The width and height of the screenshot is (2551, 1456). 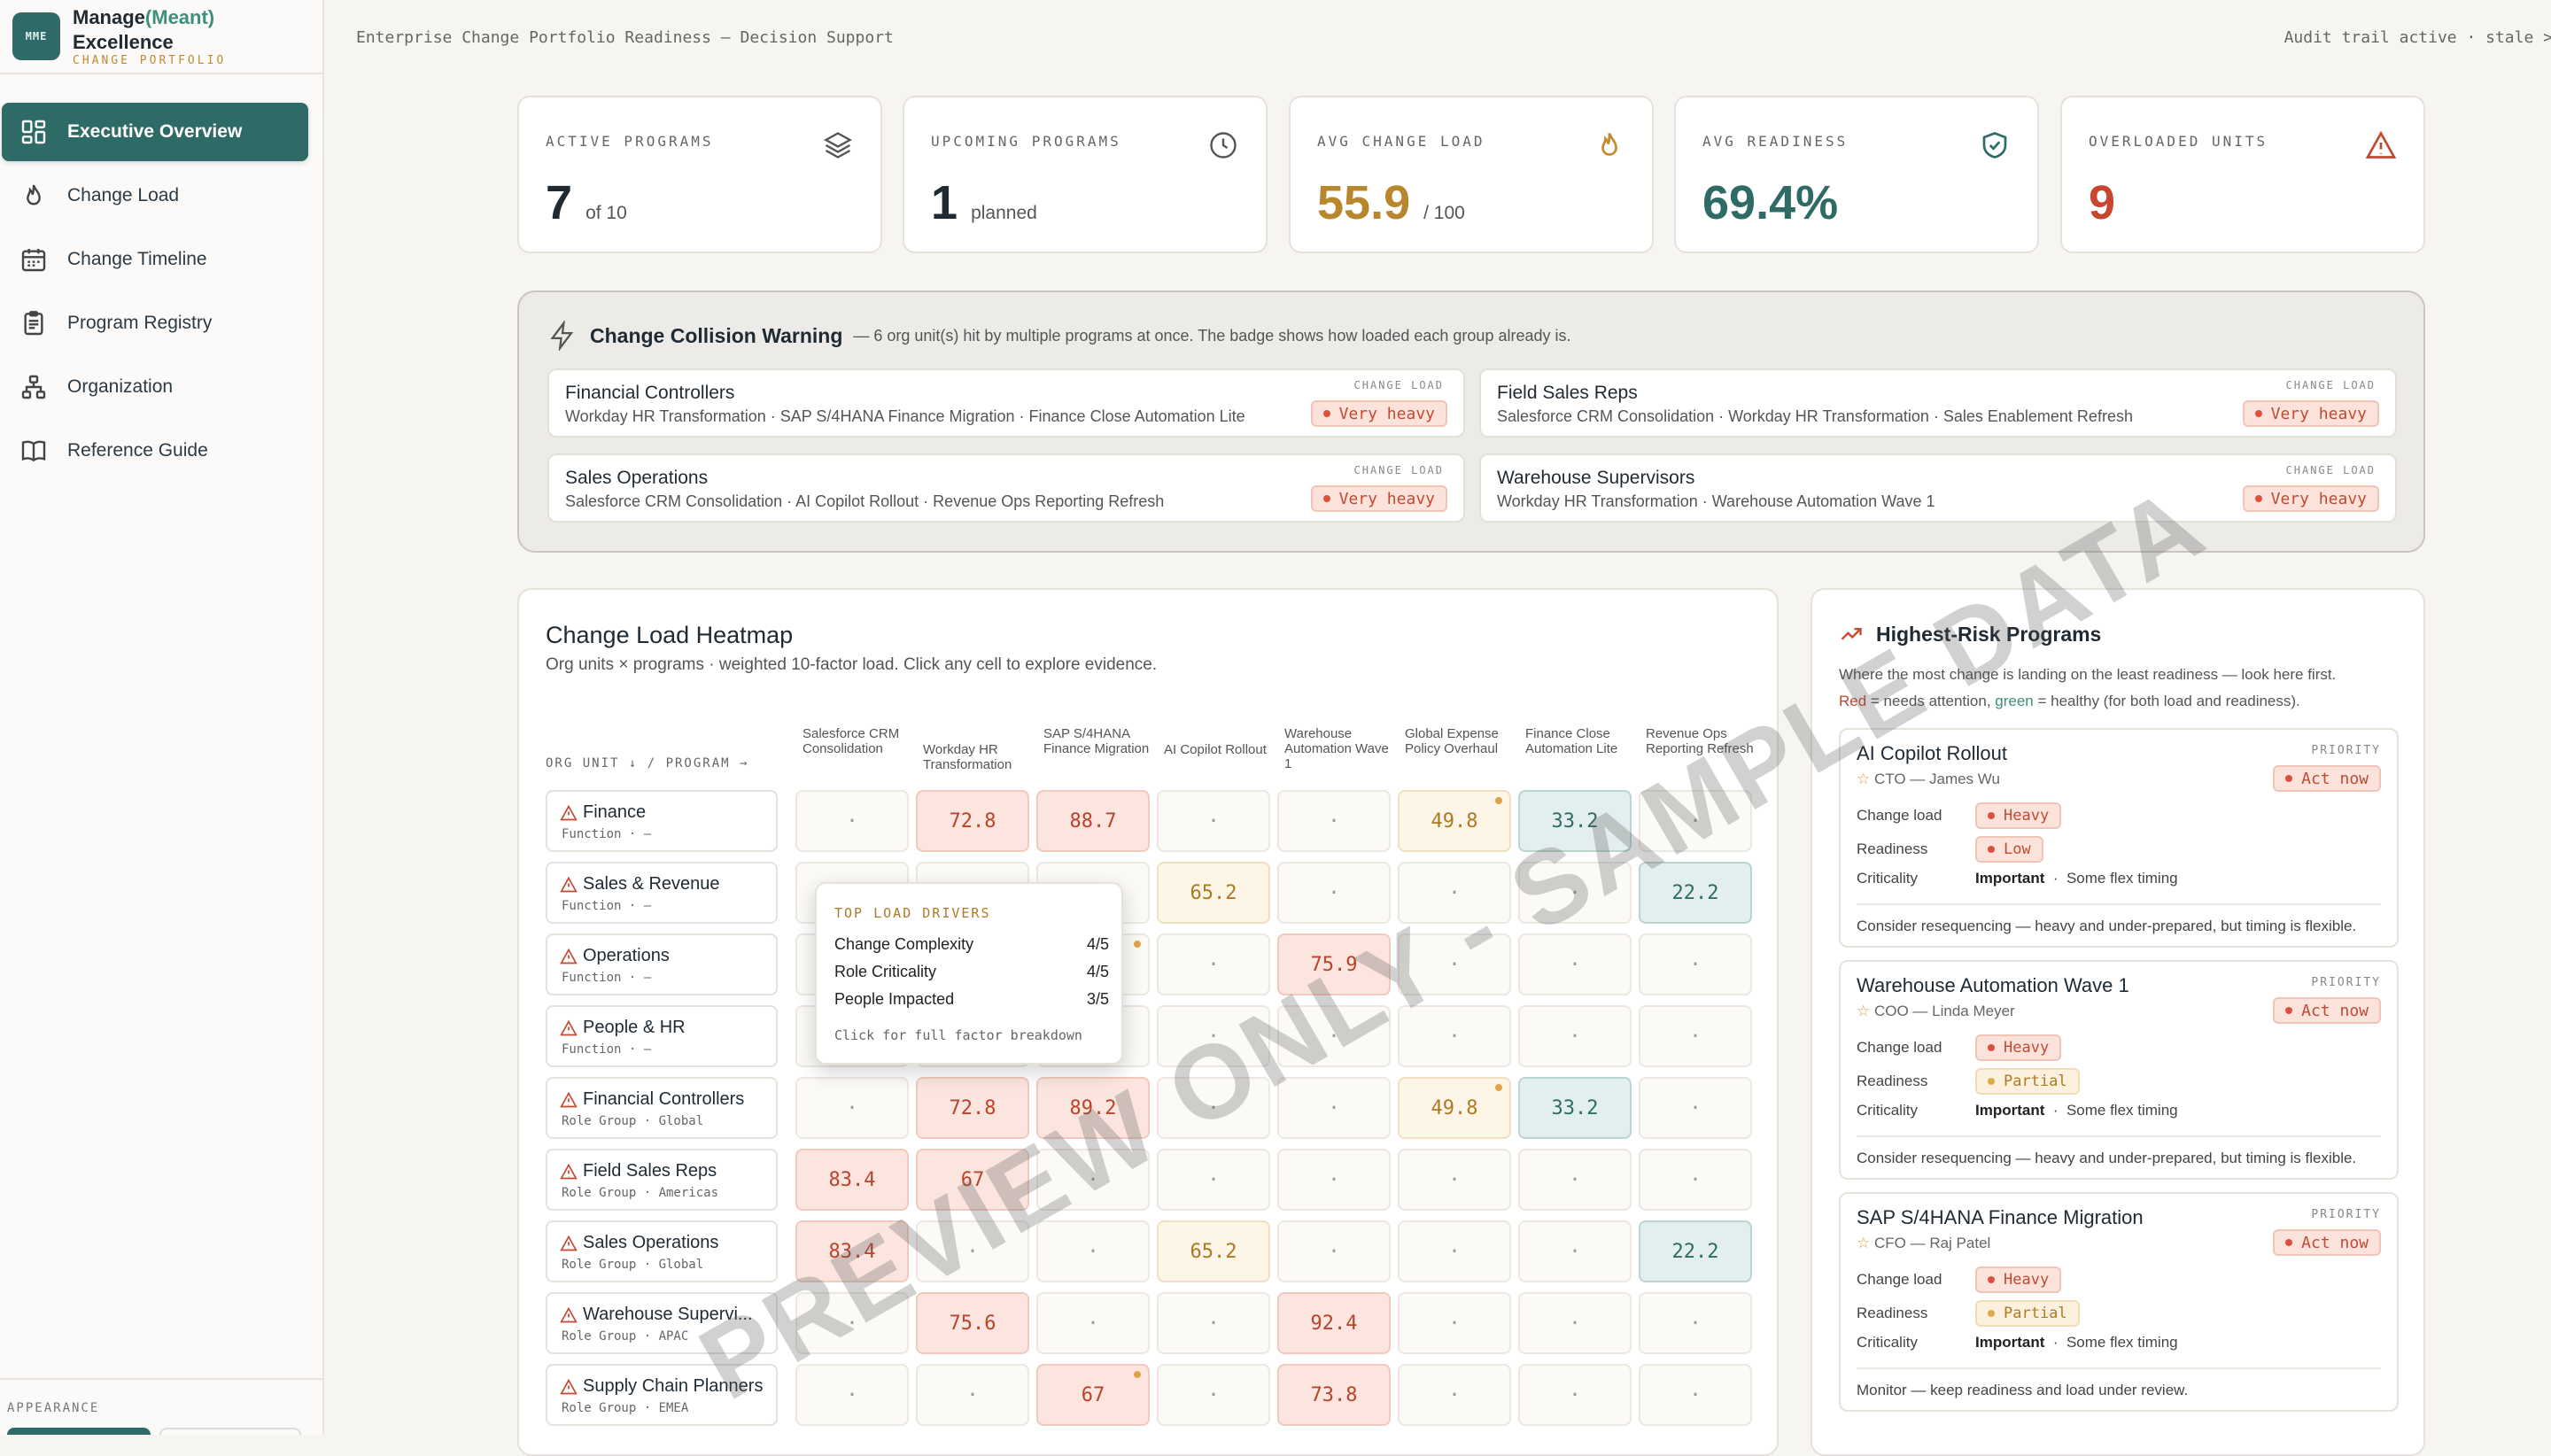 I want to click on heatmap-cell: 75.6, so click(x=972, y=1323).